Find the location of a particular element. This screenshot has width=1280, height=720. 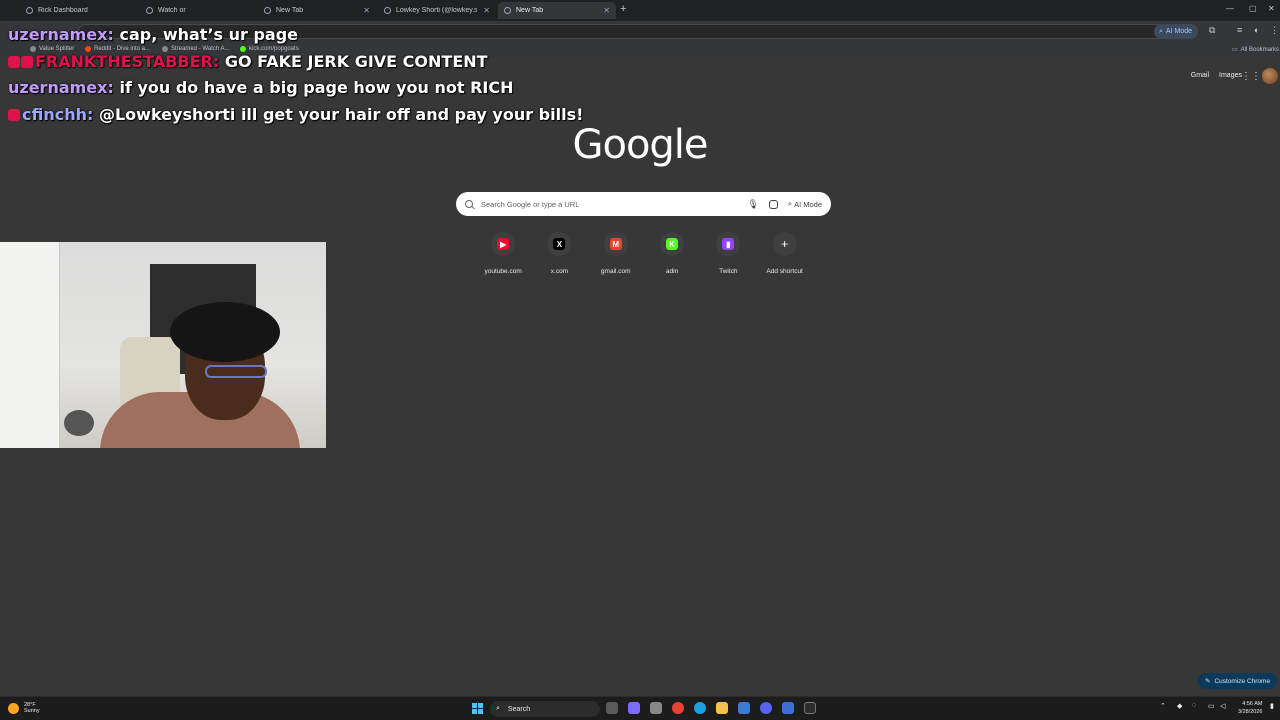

taskbar-clock: 4:56 AM 3/28/2026 is located at coordinates (1250, 708).